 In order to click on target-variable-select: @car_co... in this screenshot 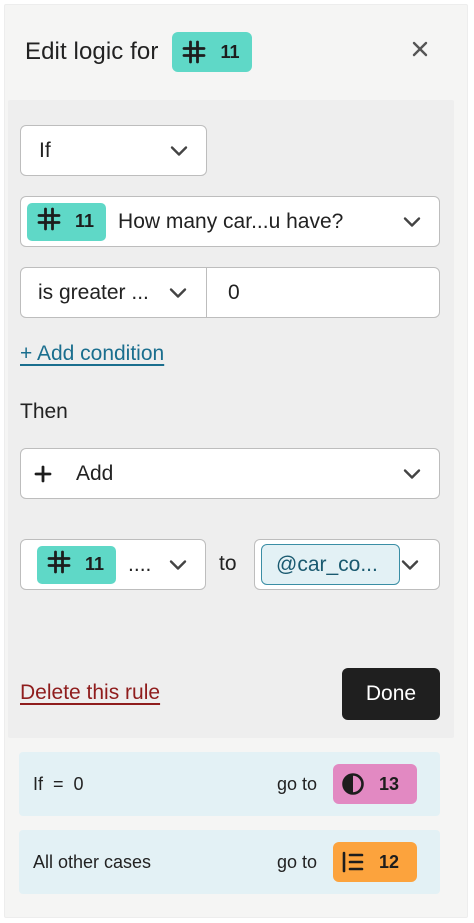, I will do `click(347, 564)`.